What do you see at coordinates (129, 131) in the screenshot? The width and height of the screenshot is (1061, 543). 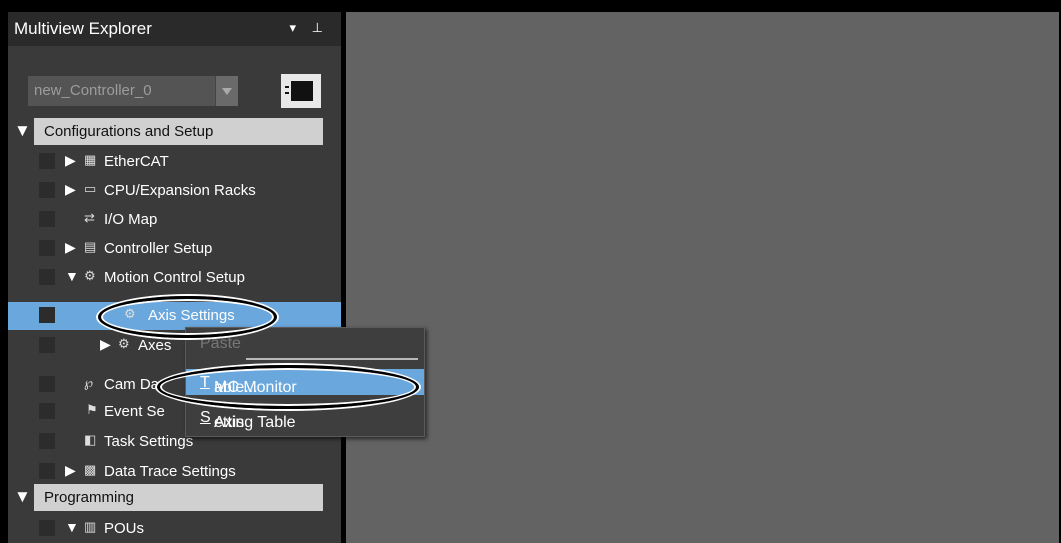 I see `section-label: Configurations and Setup` at bounding box center [129, 131].